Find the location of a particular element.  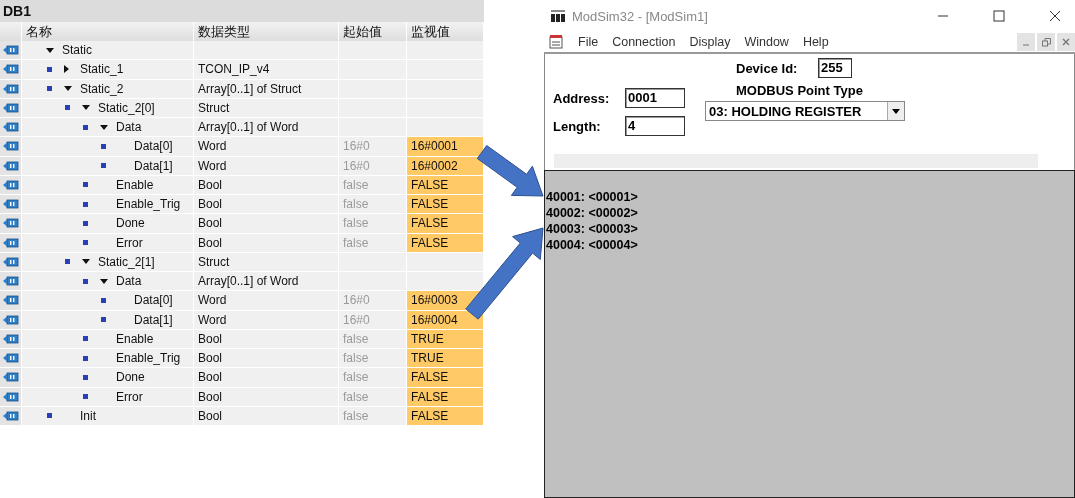

menu-item: Help is located at coordinates (815, 42).